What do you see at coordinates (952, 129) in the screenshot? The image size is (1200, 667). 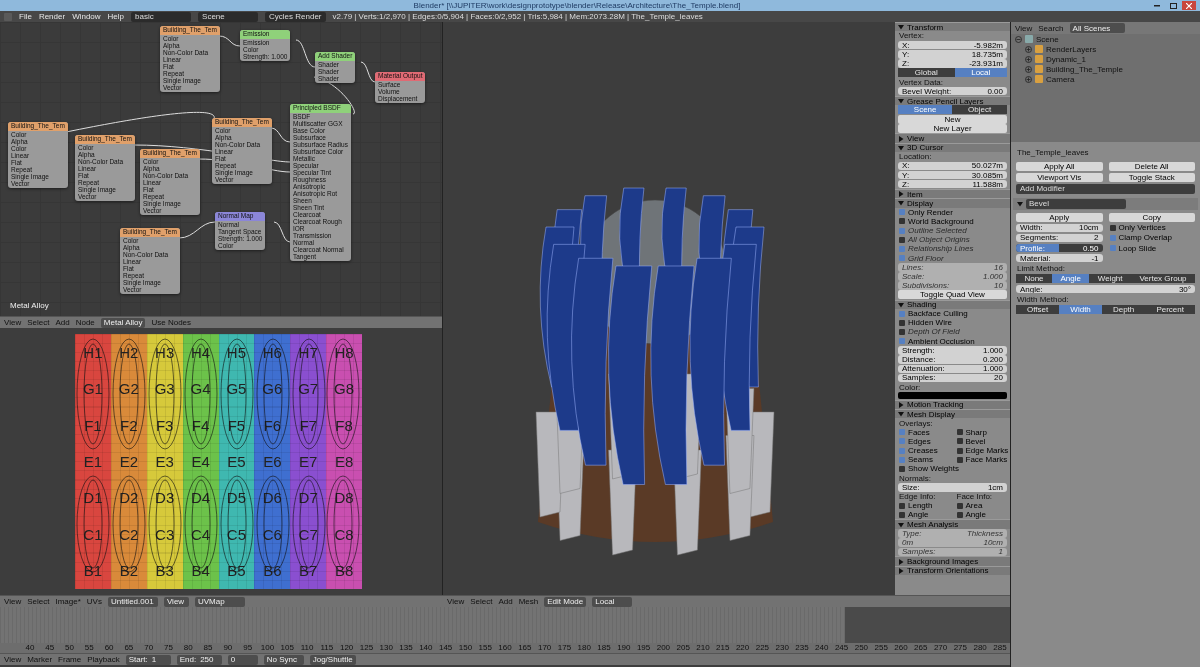 I see `panel-button: New Layer` at bounding box center [952, 129].